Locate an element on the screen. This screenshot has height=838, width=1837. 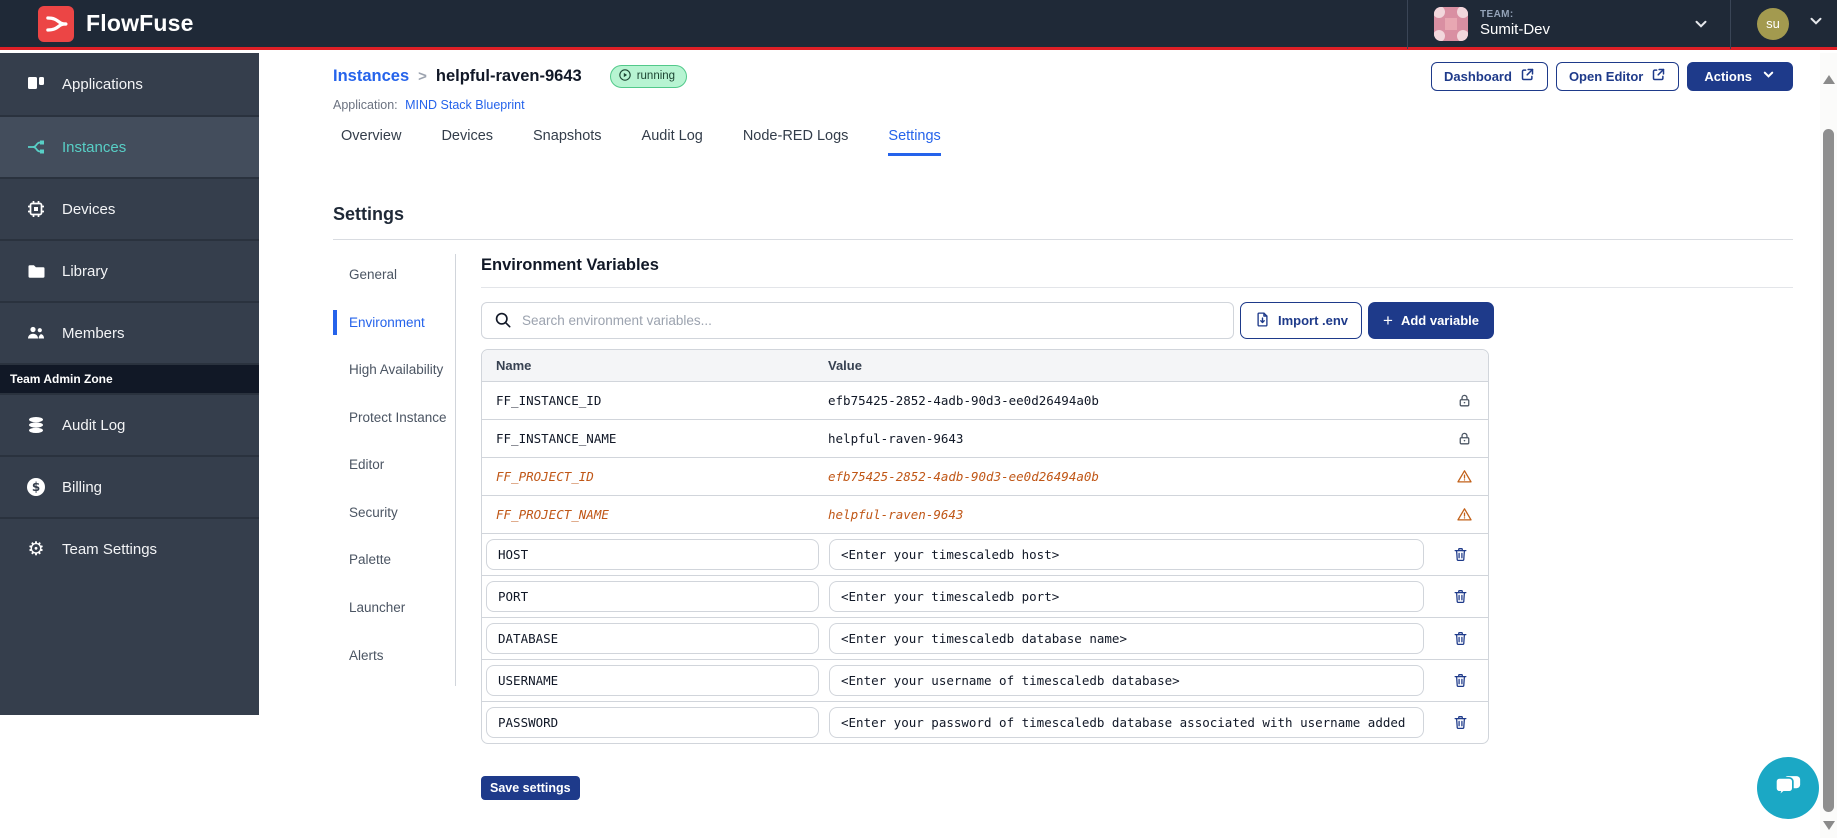
instances-icon is located at coordinates (36, 147).